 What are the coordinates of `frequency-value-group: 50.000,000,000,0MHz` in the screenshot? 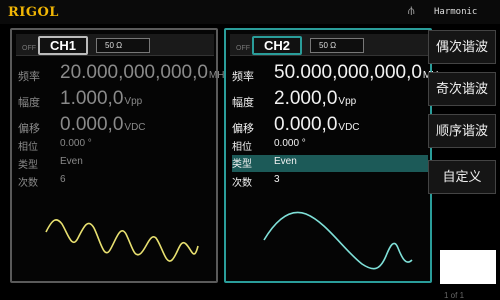 It's located at (358, 73).